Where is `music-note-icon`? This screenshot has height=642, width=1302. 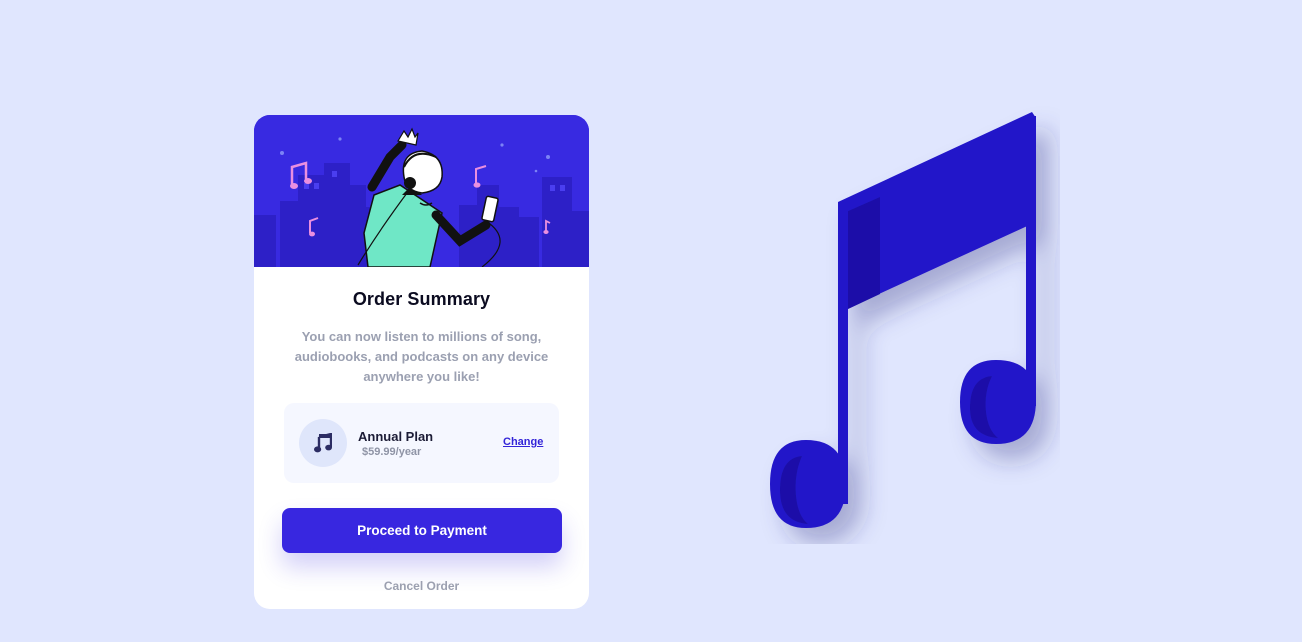 music-note-icon is located at coordinates (323, 443).